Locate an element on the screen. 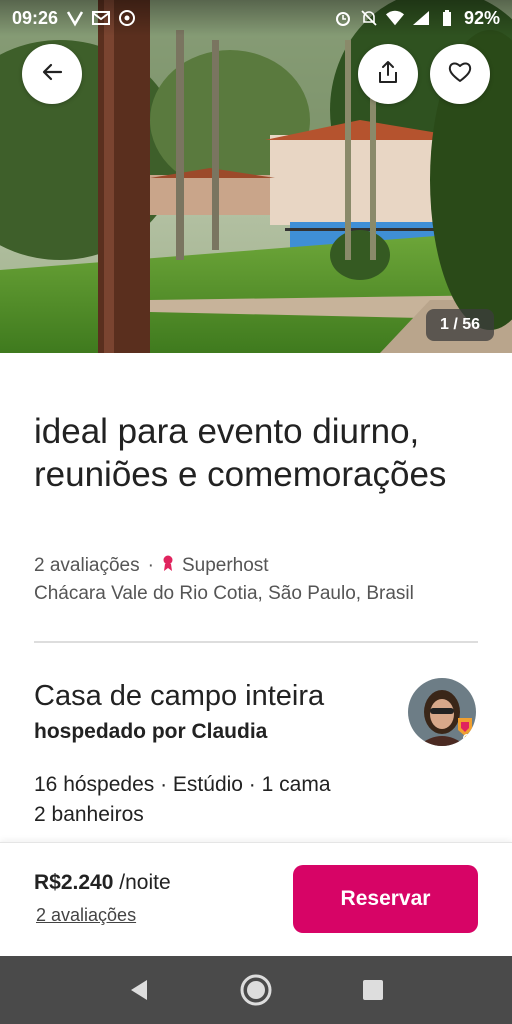 This screenshot has width=512, height=1024. nav-back-button is located at coordinates (139, 990).